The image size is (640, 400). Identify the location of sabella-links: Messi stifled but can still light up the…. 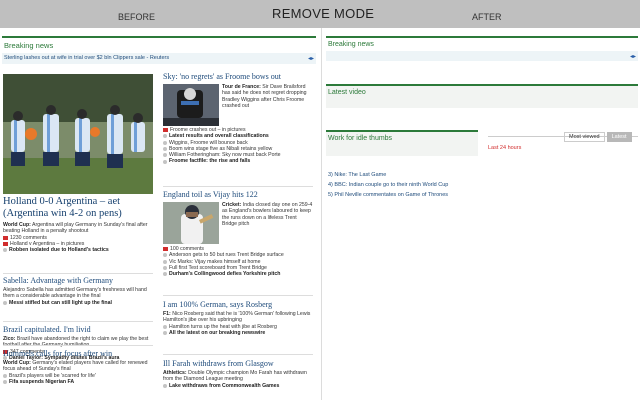
(78, 303).